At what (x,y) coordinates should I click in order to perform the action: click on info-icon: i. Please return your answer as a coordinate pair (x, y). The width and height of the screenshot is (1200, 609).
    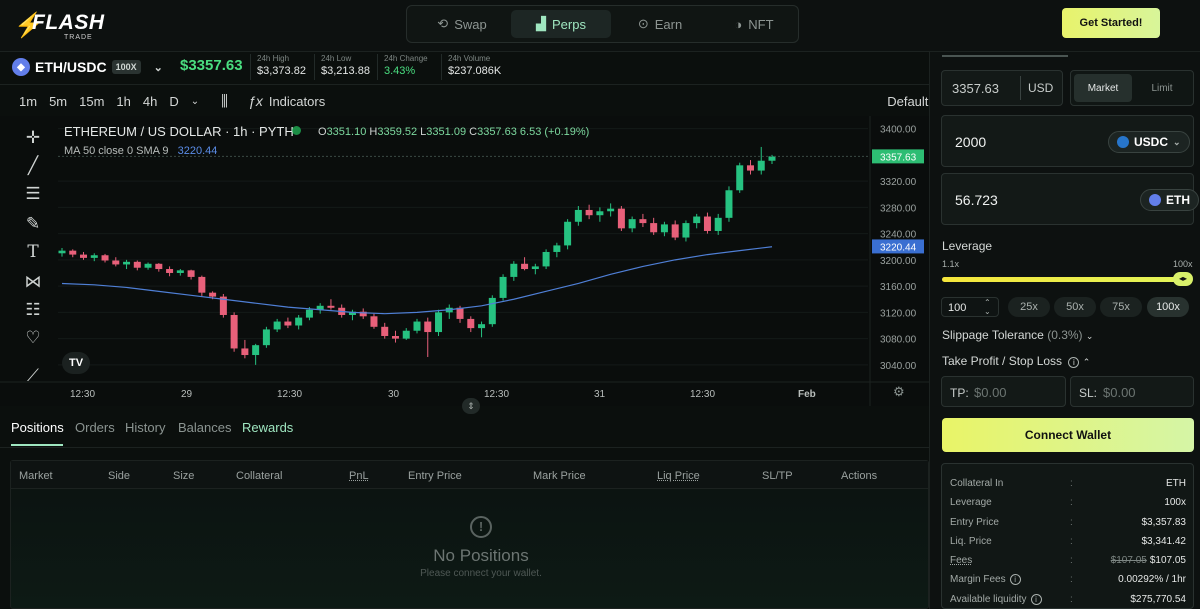
    Looking at the image, I should click on (1074, 362).